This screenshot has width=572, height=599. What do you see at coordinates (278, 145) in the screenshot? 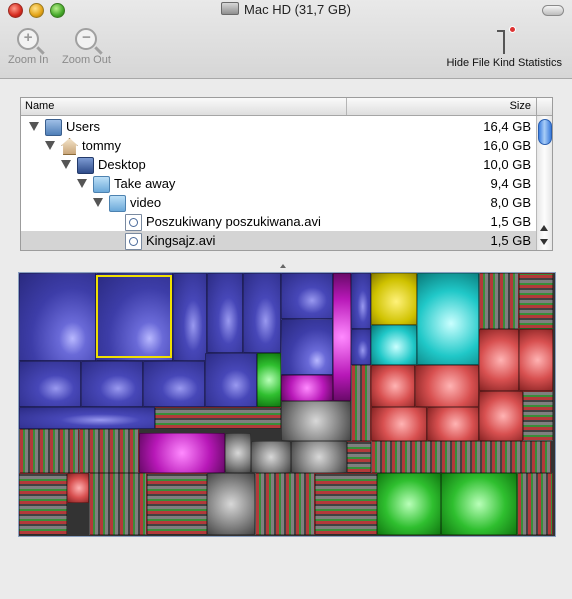
I see `list-row-tommy: tommy 16,0 GB` at bounding box center [278, 145].